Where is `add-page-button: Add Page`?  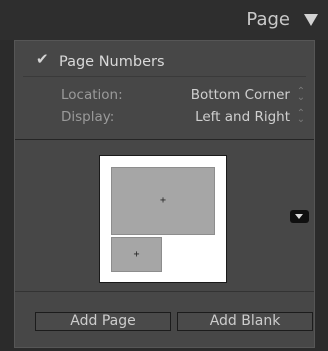
add-page-button: Add Page is located at coordinates (103, 321).